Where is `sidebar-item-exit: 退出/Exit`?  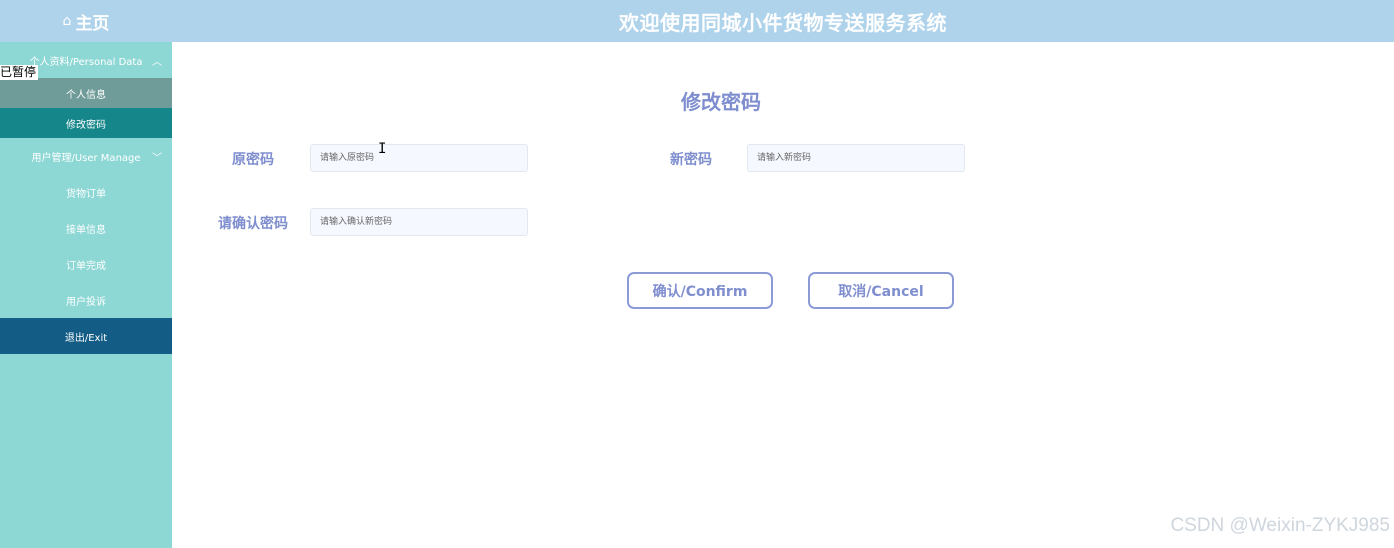 sidebar-item-exit: 退出/Exit is located at coordinates (86, 336).